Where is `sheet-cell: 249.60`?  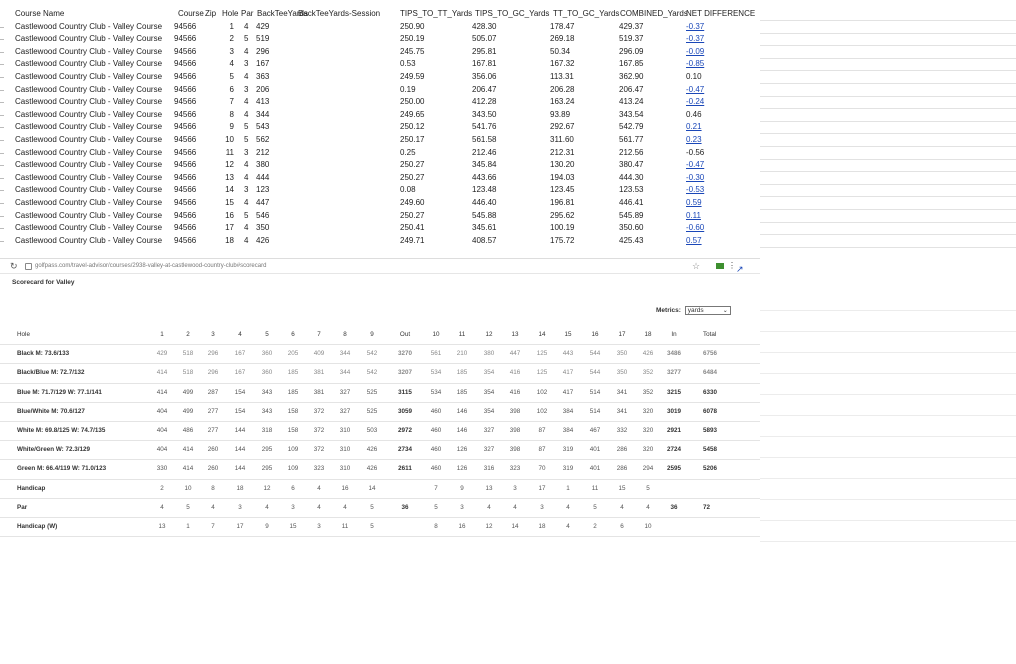
sheet-cell: 249.60 is located at coordinates (412, 203).